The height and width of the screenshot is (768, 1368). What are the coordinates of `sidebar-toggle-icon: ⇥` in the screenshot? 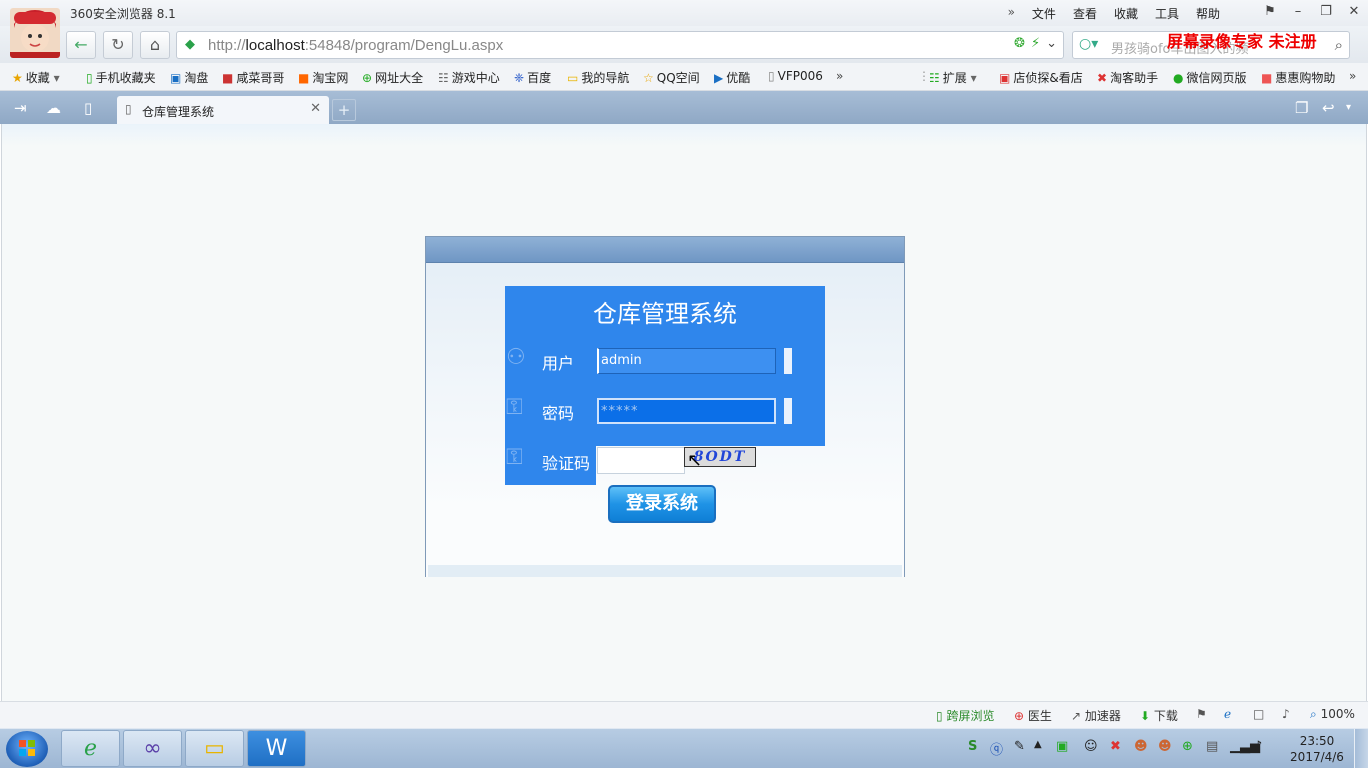 It's located at (20, 108).